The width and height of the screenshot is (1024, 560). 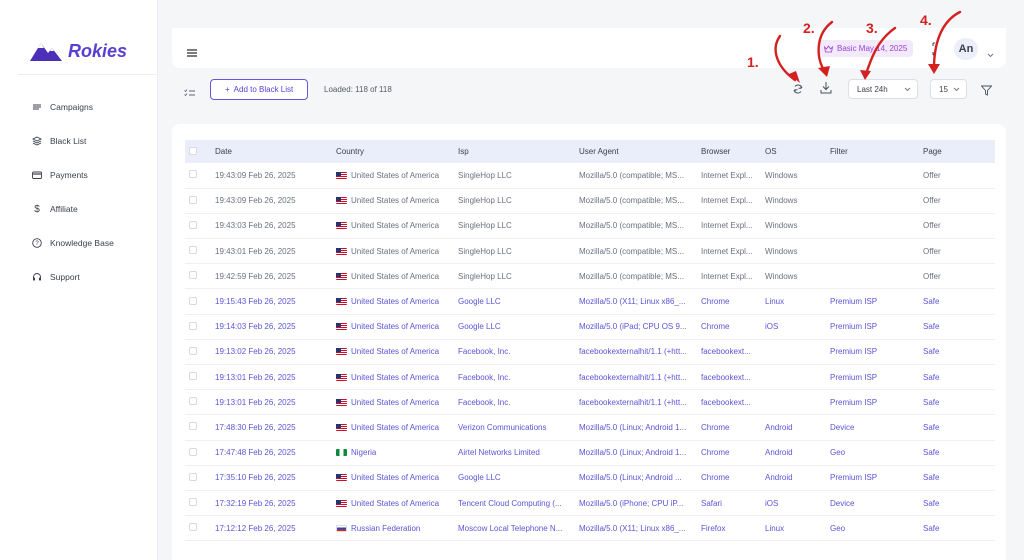 I want to click on column-header-filter: Filter, so click(x=872, y=151).